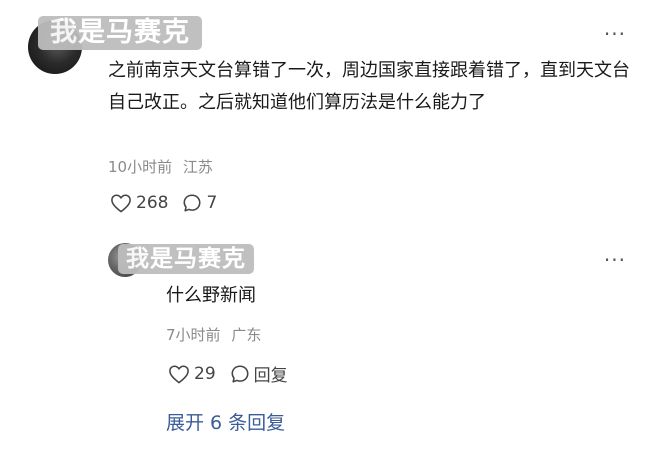 This screenshot has height=459, width=660. Describe the element at coordinates (212, 203) in the screenshot. I see `reply-count: 7` at that location.